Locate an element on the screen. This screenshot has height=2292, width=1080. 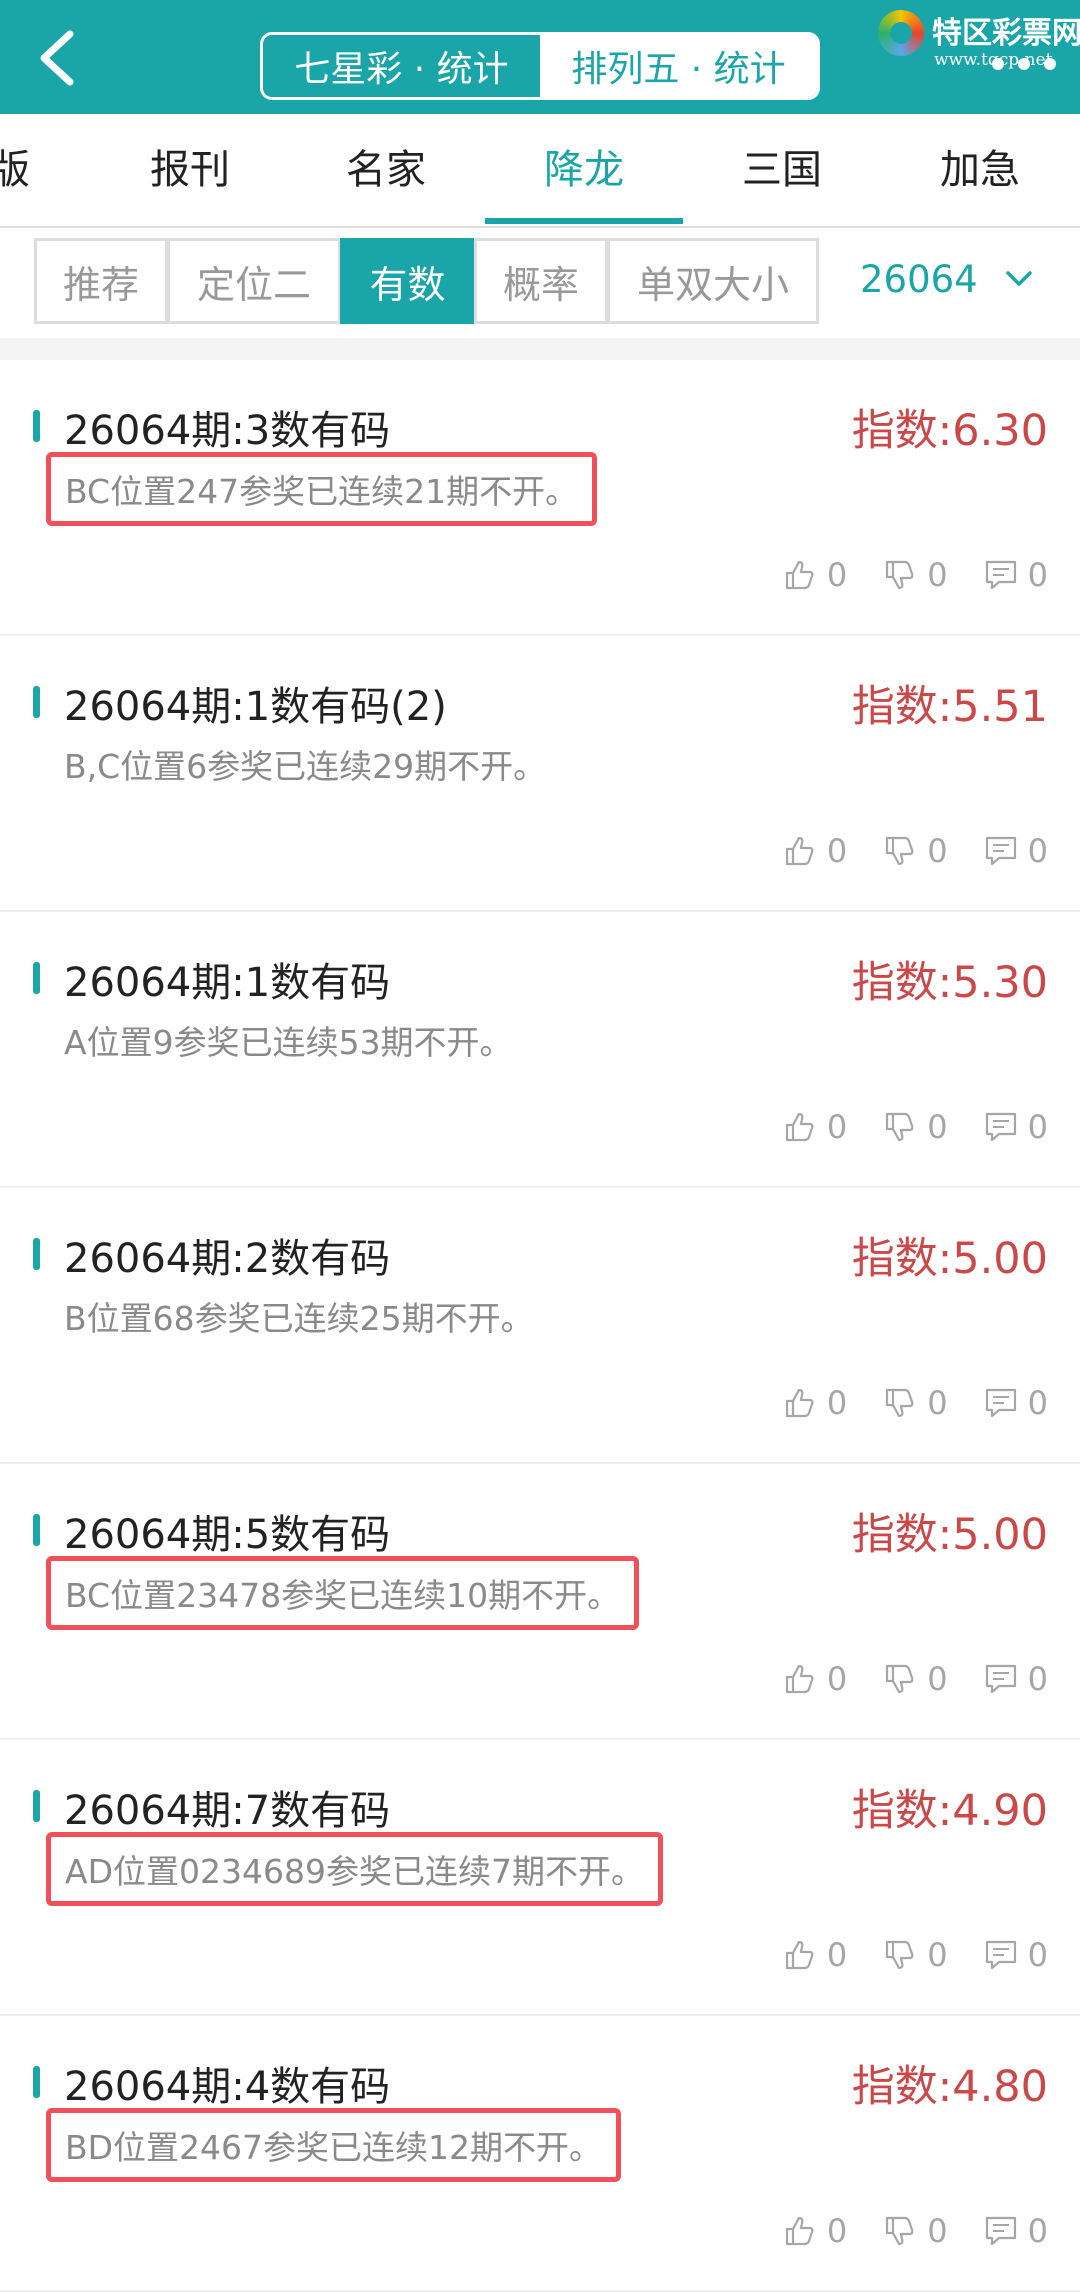
item-description: A位置9参奖已连续53期不开。 is located at coordinates (288, 1042).